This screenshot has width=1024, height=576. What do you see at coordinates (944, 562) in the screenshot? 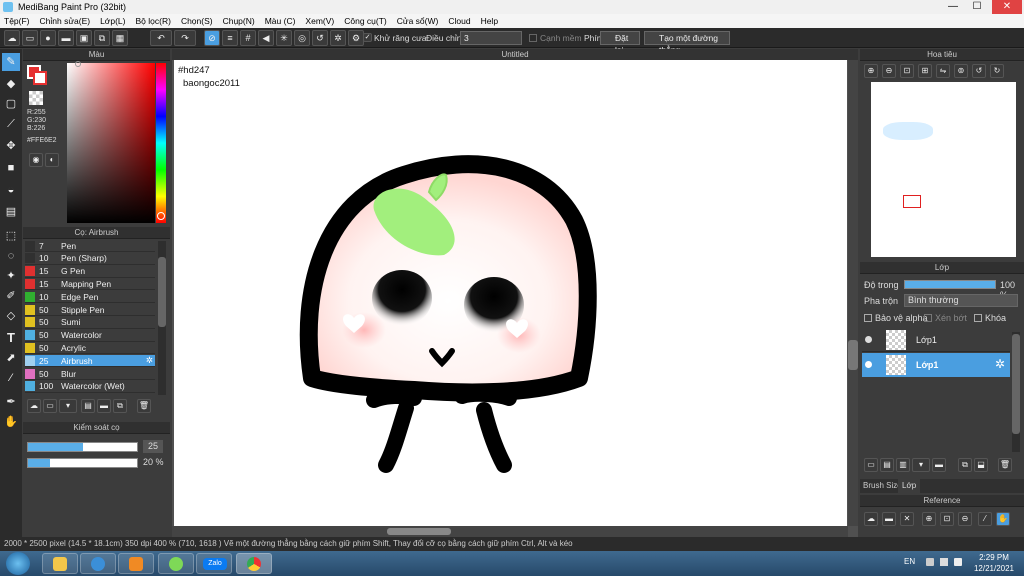
I see `network-icon` at bounding box center [944, 562].